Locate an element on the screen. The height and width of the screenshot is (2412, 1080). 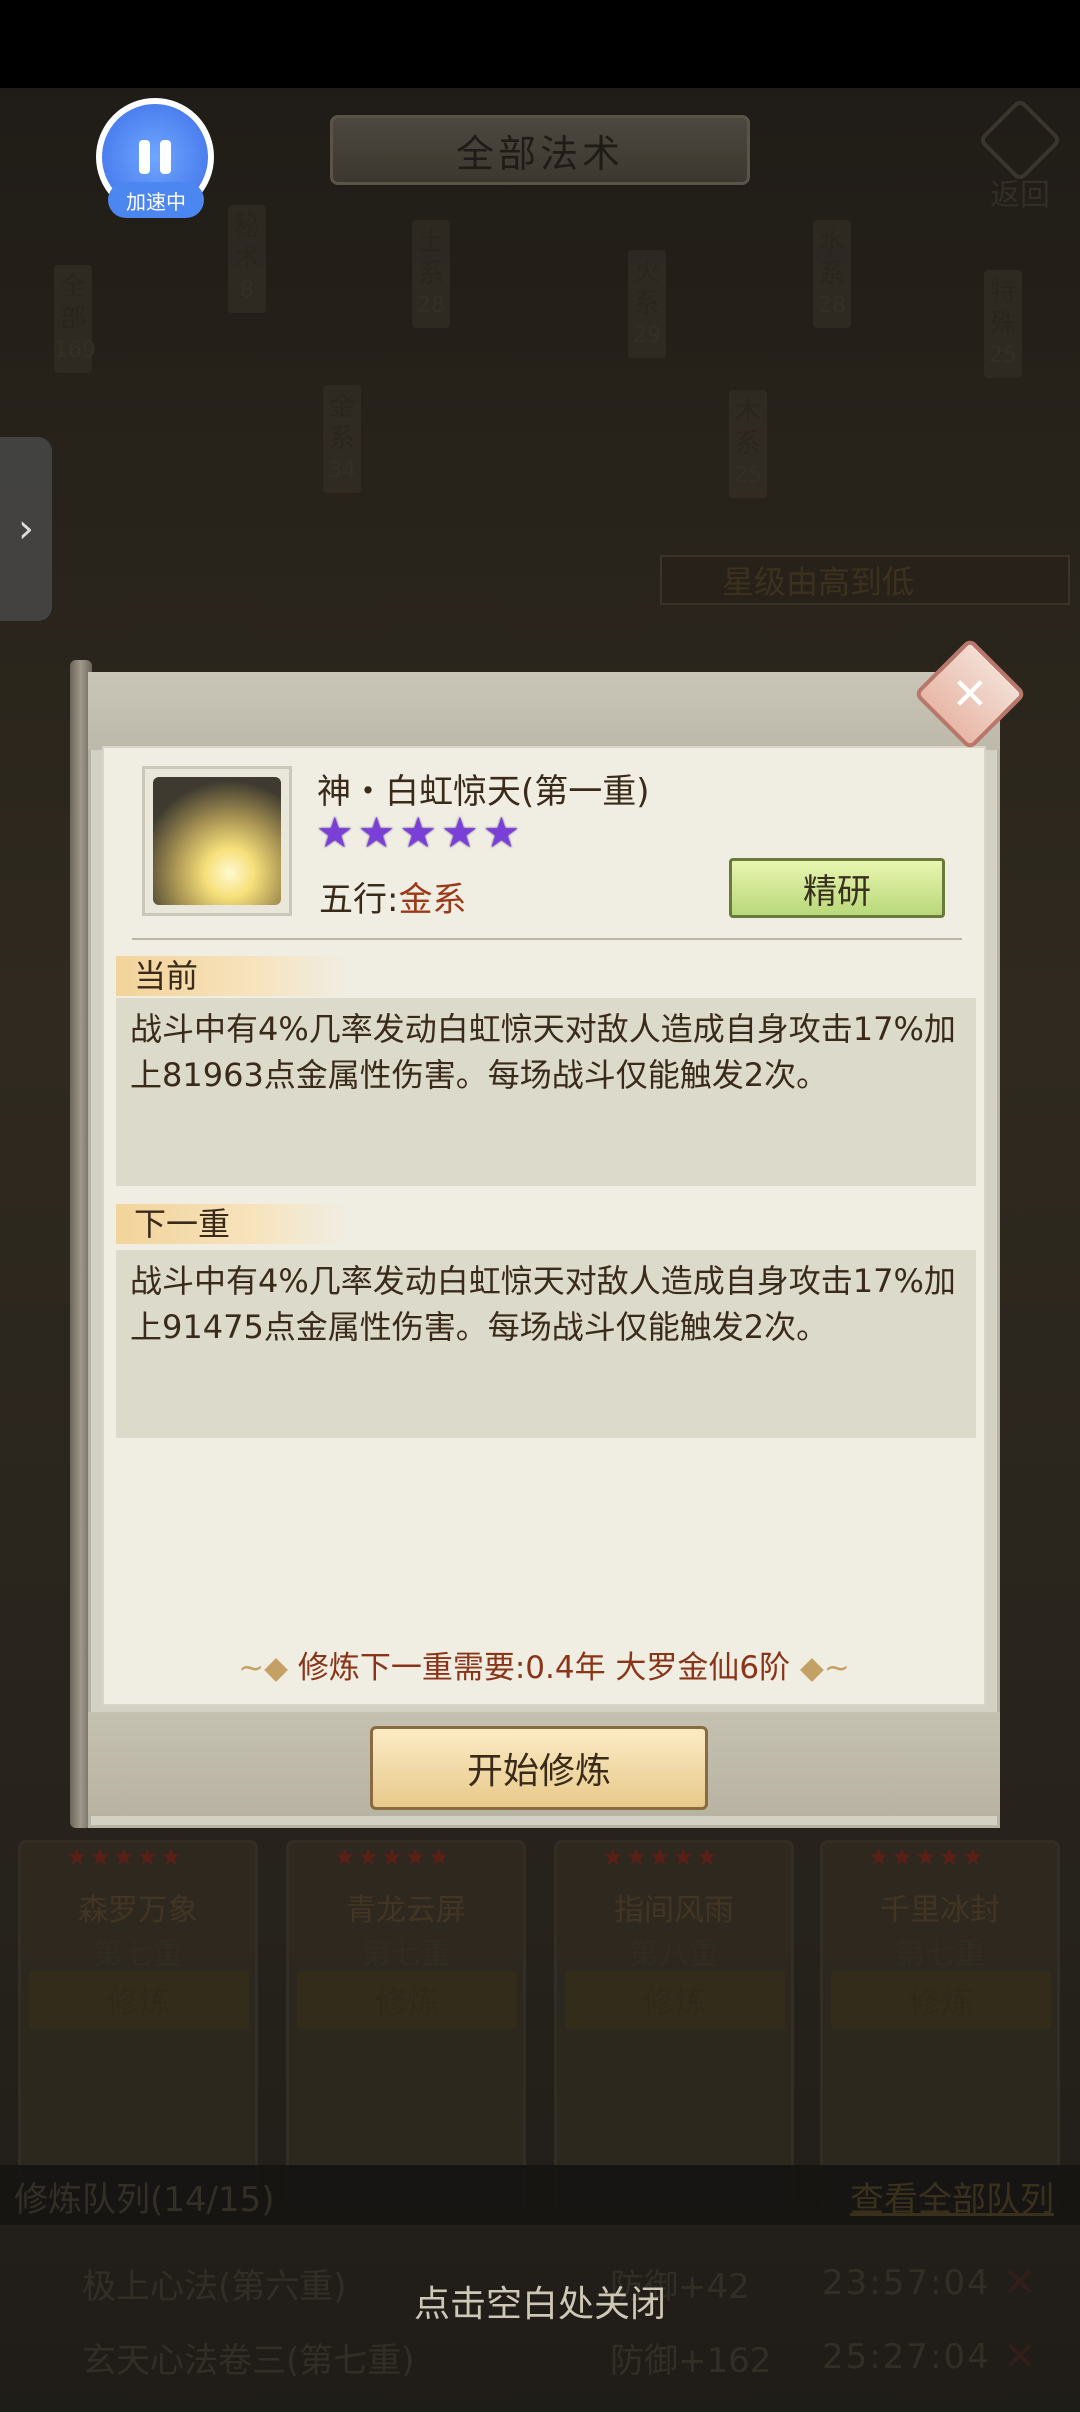
close-hint: 点击空白处关闭 is located at coordinates (539, 2304).